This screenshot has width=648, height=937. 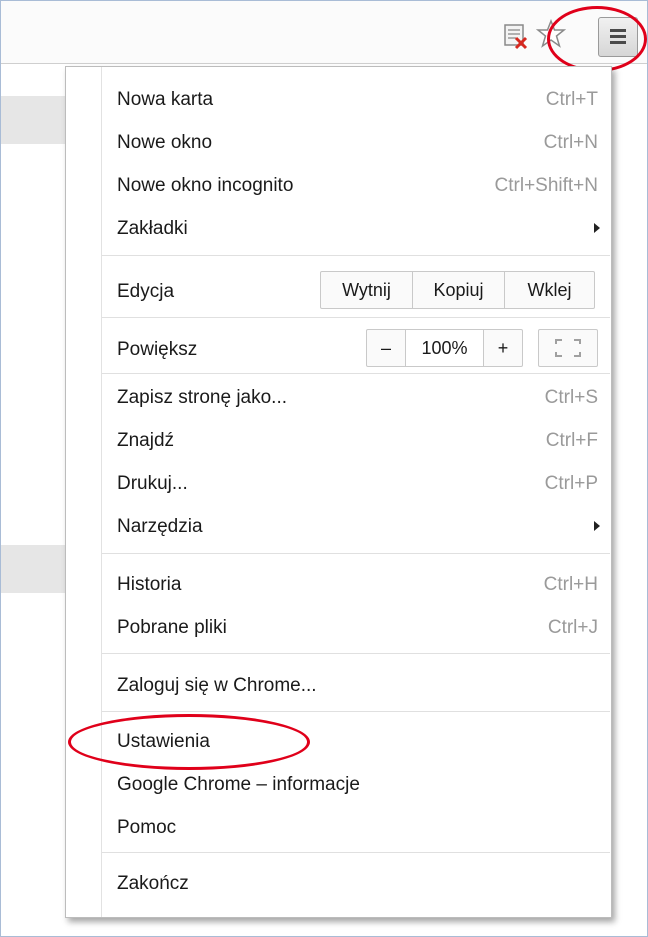 I want to click on menu-item-new-window: Nowe okno Ctrl+N, so click(x=356, y=142).